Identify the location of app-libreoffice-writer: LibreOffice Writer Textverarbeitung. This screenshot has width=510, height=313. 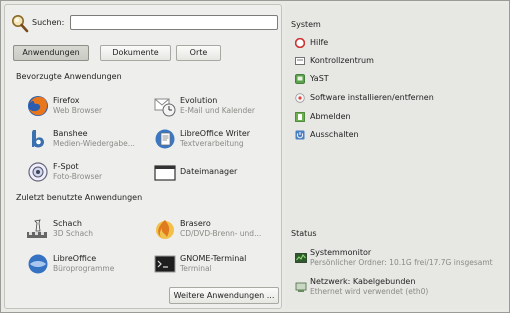
(218, 139).